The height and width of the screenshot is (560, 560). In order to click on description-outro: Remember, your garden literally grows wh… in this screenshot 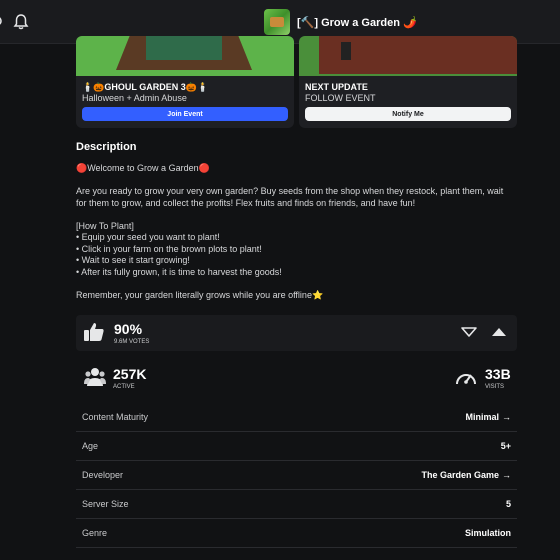, I will do `click(200, 294)`.